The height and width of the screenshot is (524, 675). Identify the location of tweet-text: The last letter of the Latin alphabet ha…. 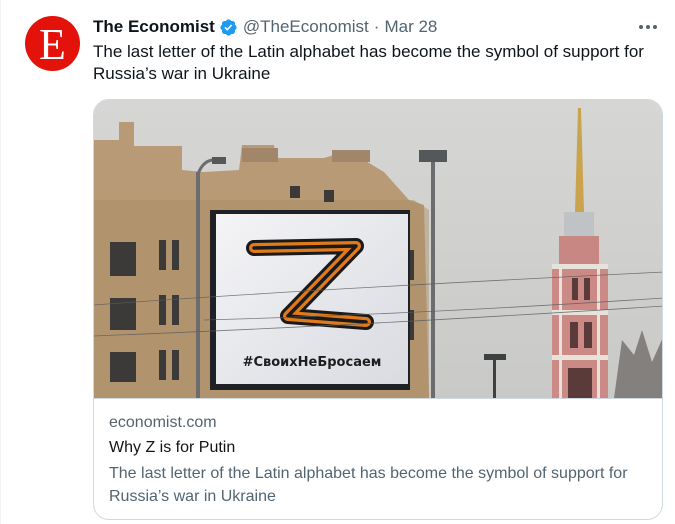
(368, 62).